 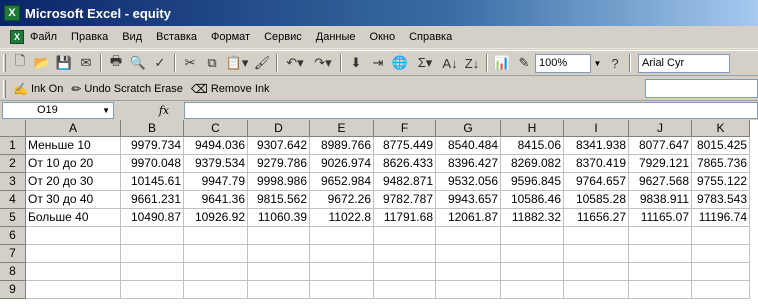 I want to click on cell-C3: 9947.79, so click(x=216, y=182).